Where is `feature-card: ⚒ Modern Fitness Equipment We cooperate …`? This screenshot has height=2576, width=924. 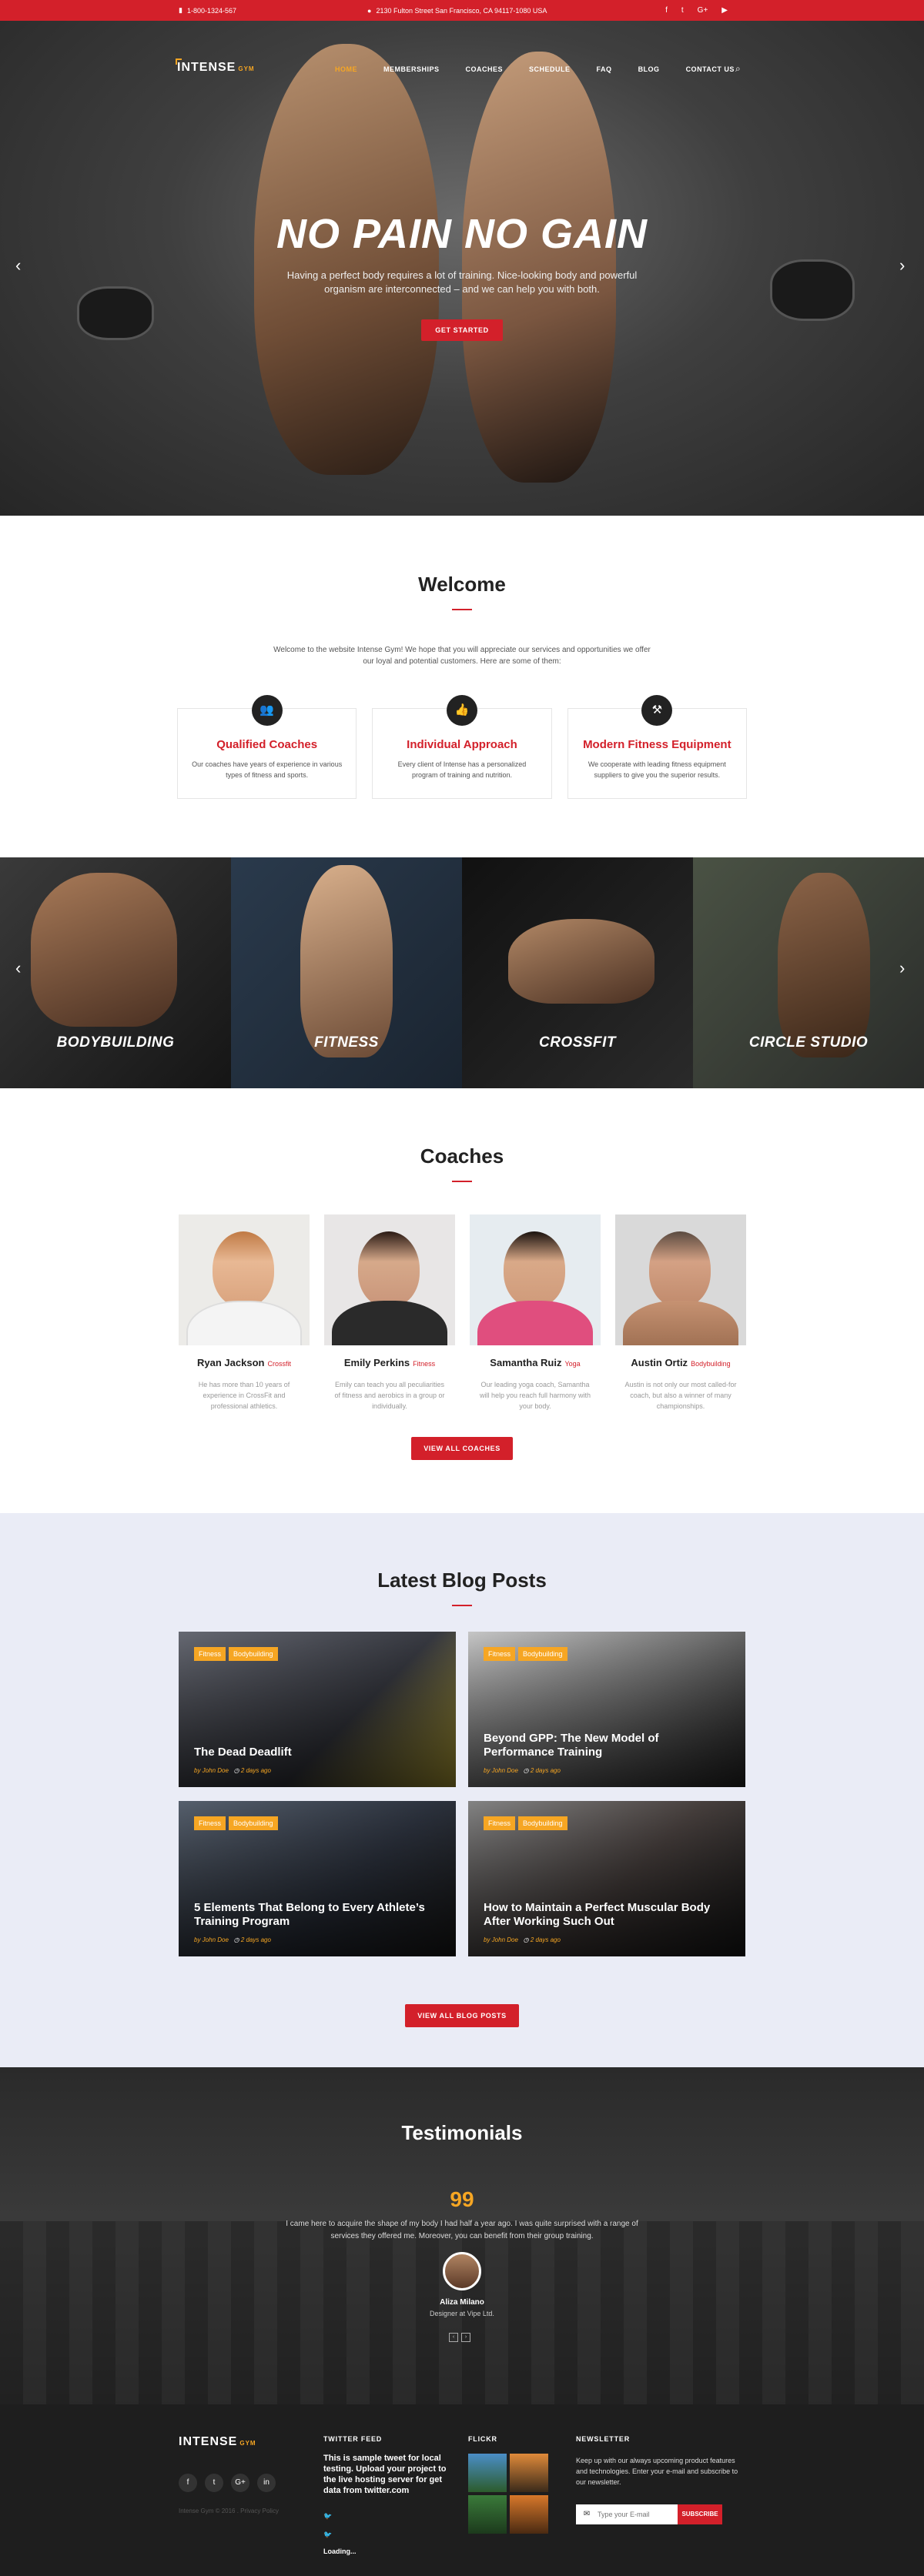
feature-card: ⚒ Modern Fitness Equipment We cooperate … is located at coordinates (657, 747).